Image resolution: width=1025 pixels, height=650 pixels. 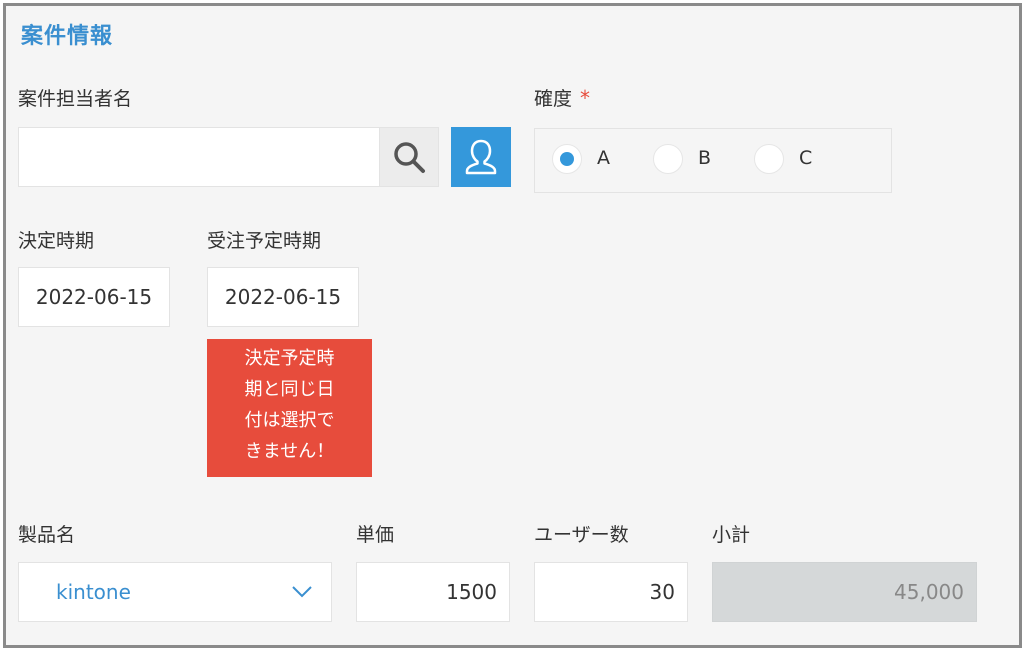 What do you see at coordinates (844, 592) in the screenshot?
I see `subtotal-field: 45,000` at bounding box center [844, 592].